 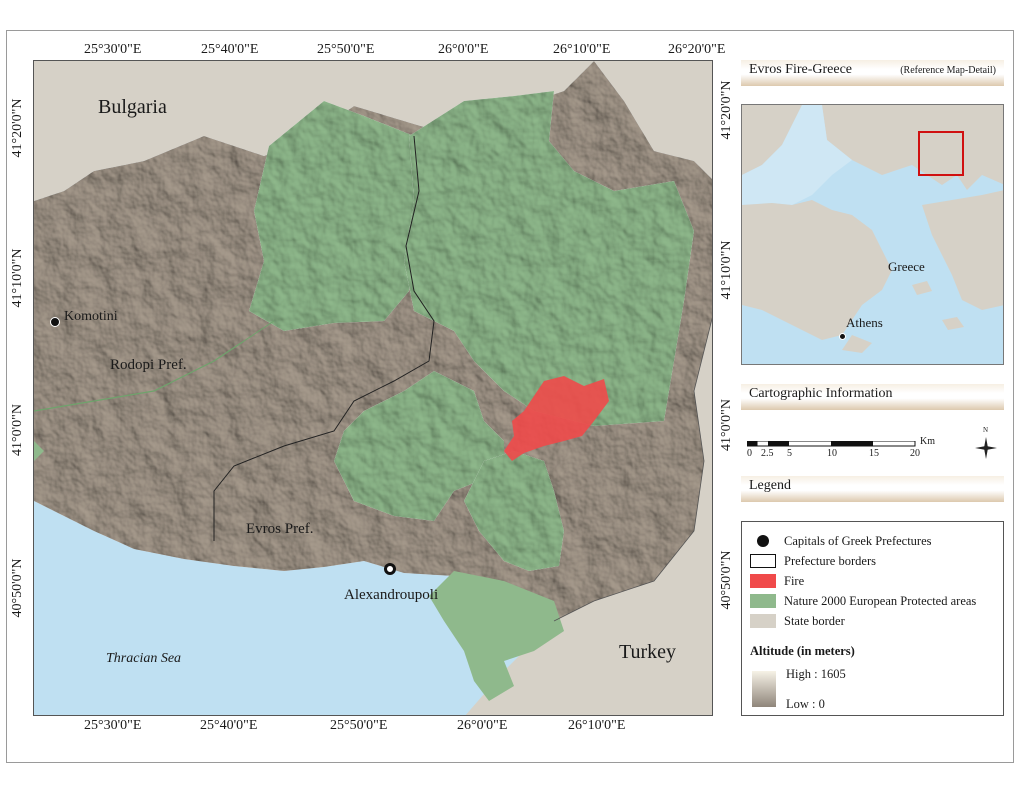 I want to click on top-tick-5: 26°10'0"E, so click(x=582, y=49).